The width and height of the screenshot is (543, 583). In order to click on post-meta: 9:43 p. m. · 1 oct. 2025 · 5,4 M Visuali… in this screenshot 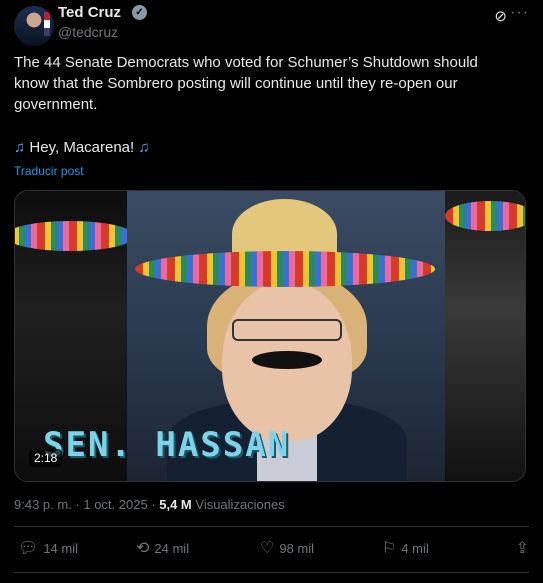, I will do `click(149, 504)`.